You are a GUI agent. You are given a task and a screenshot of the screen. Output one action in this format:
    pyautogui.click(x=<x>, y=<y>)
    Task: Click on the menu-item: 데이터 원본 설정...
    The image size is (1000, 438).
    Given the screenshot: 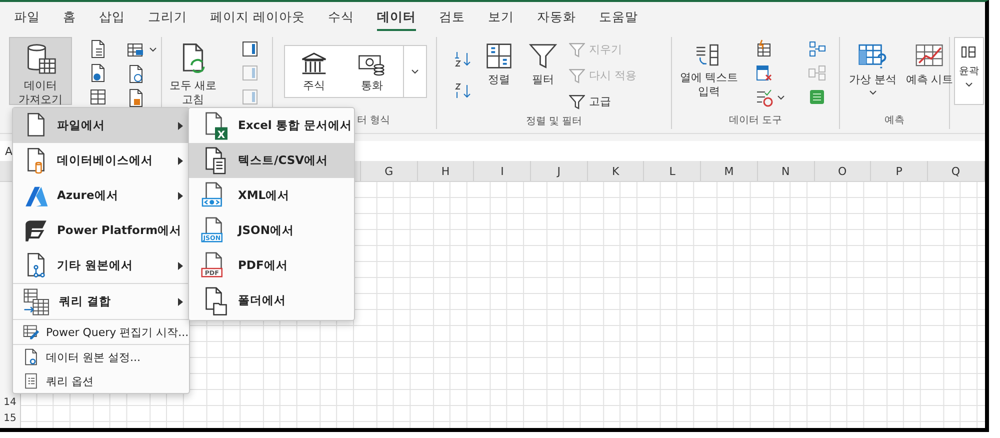 What is the action you would take?
    pyautogui.click(x=101, y=356)
    